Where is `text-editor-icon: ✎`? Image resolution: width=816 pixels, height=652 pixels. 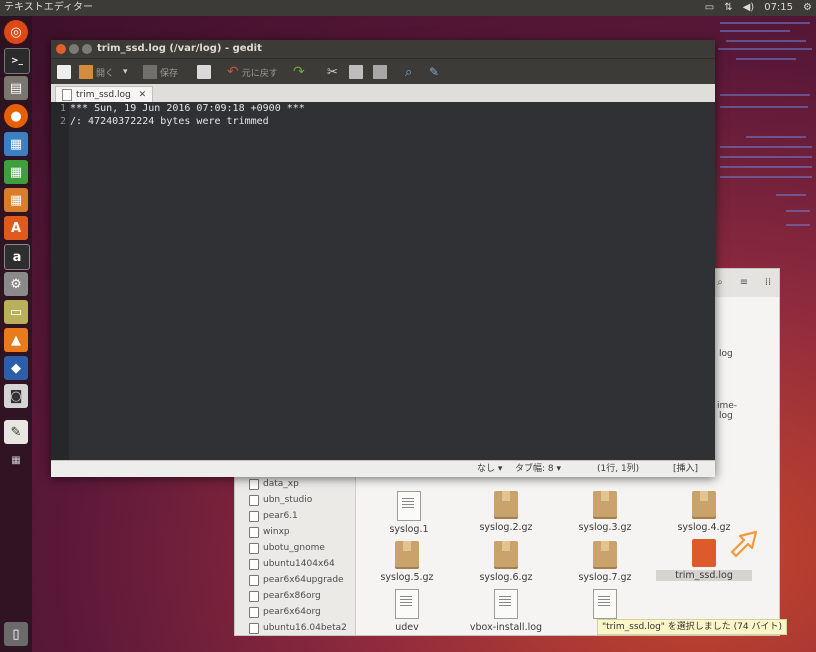
text-editor-icon: ✎ is located at coordinates (16, 432).